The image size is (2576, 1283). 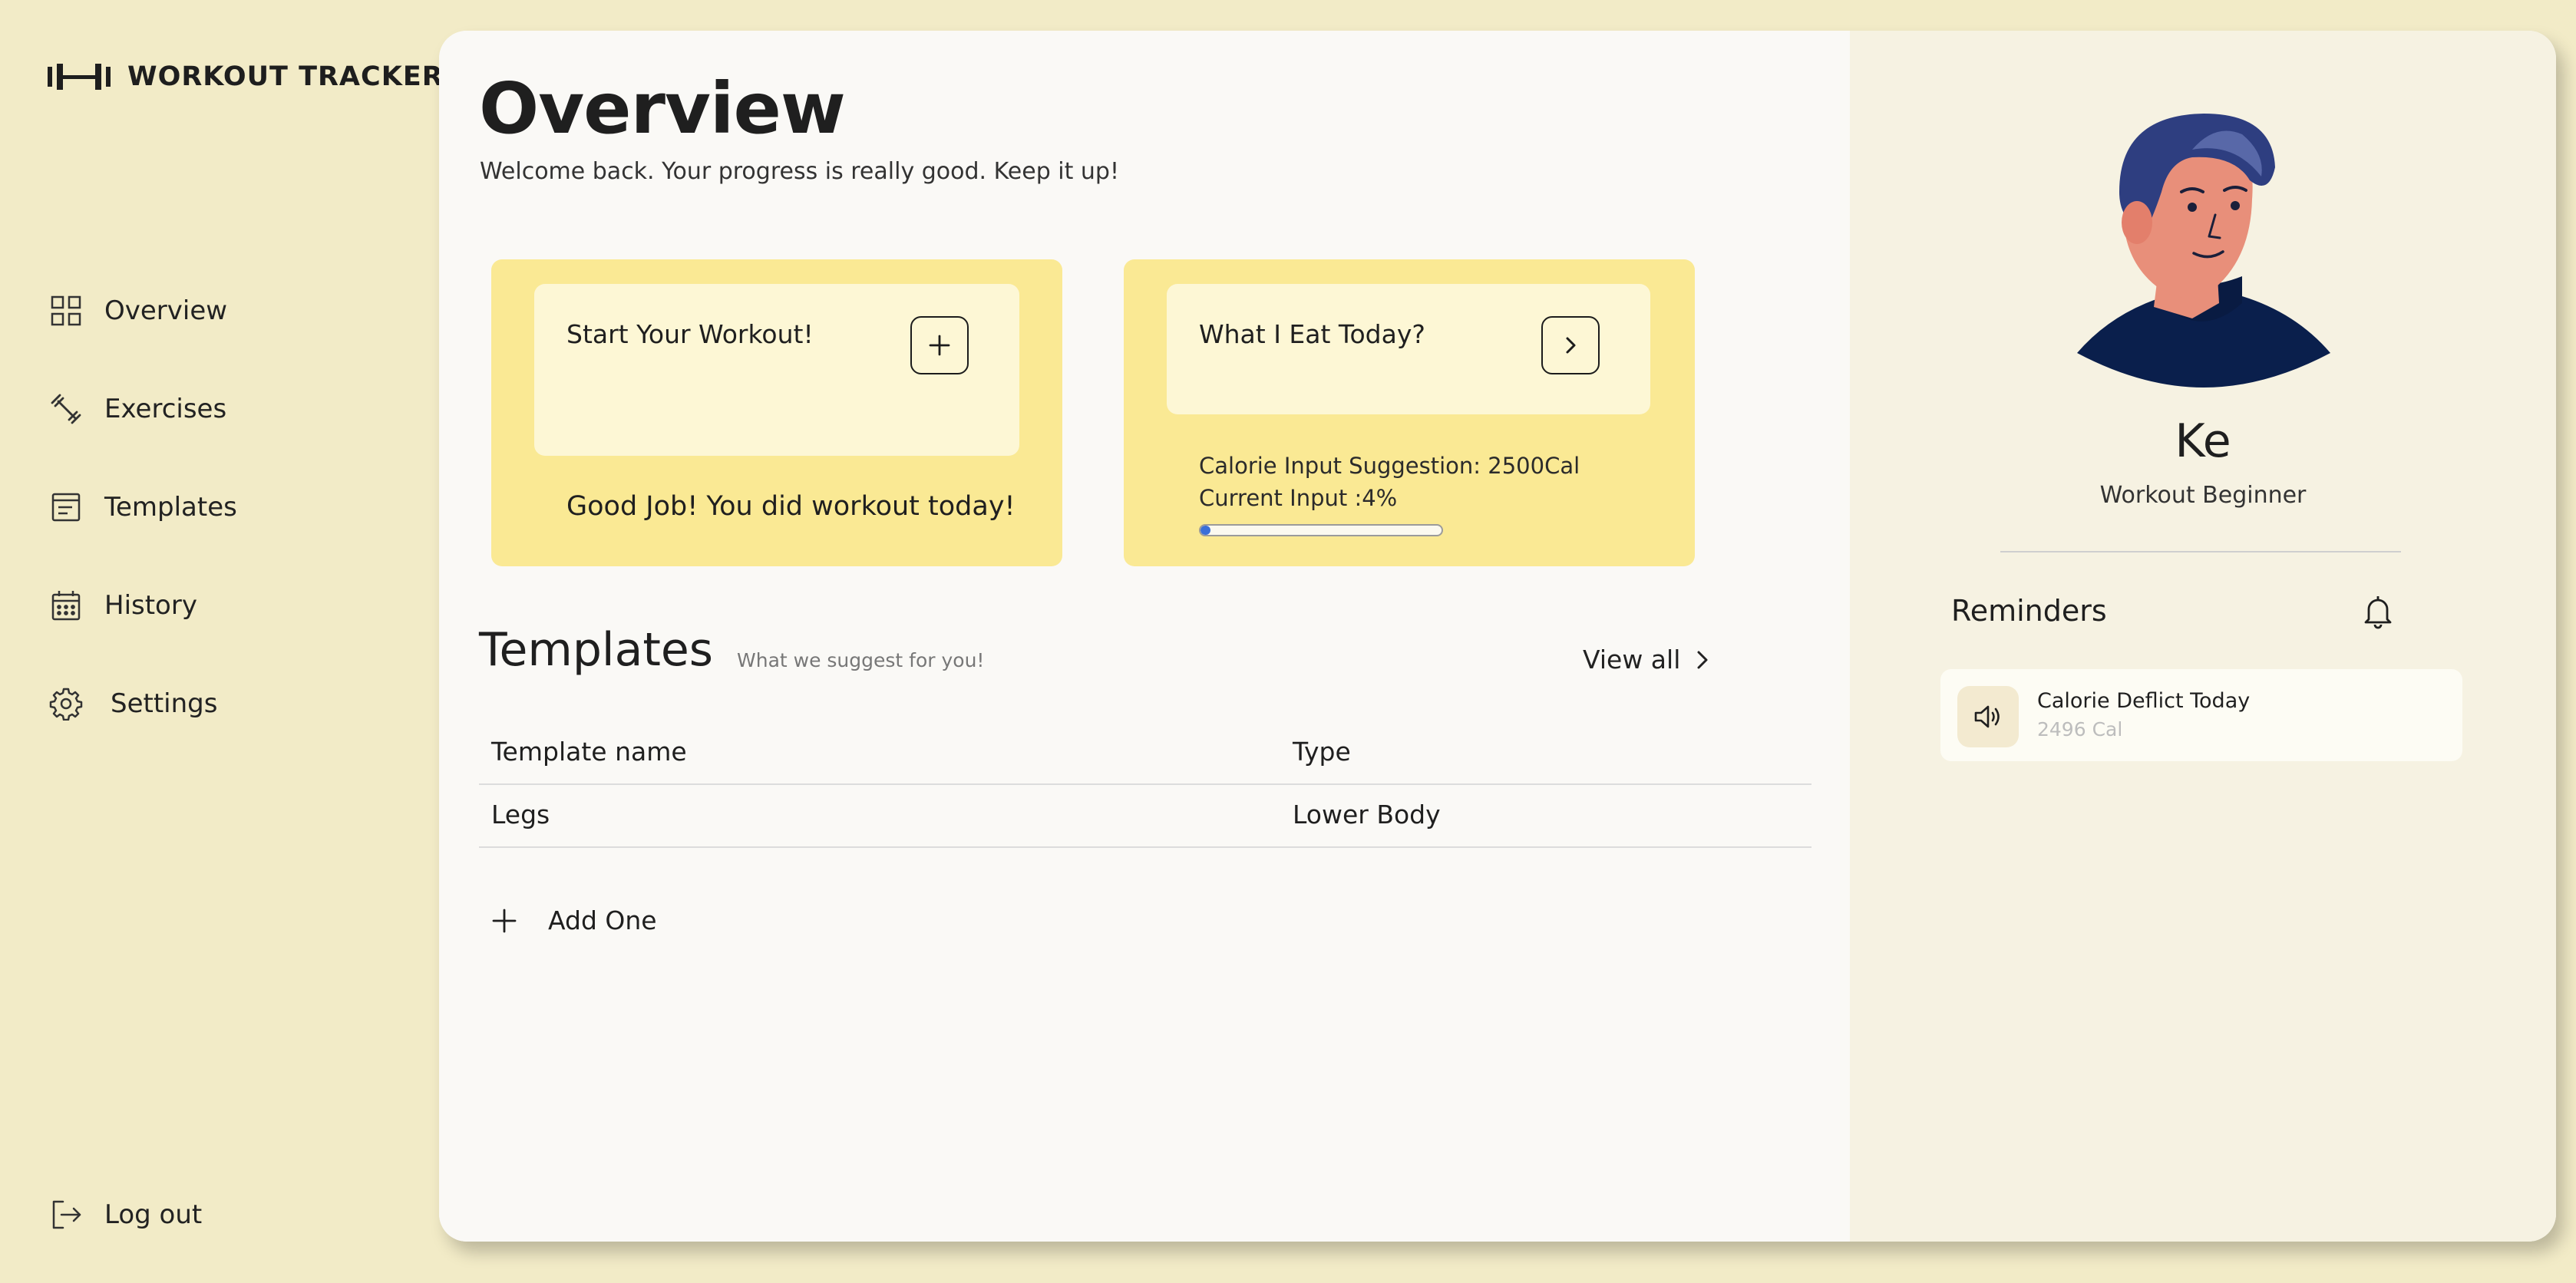 I want to click on food-card-inner: What I Eat Today?, so click(x=1408, y=349).